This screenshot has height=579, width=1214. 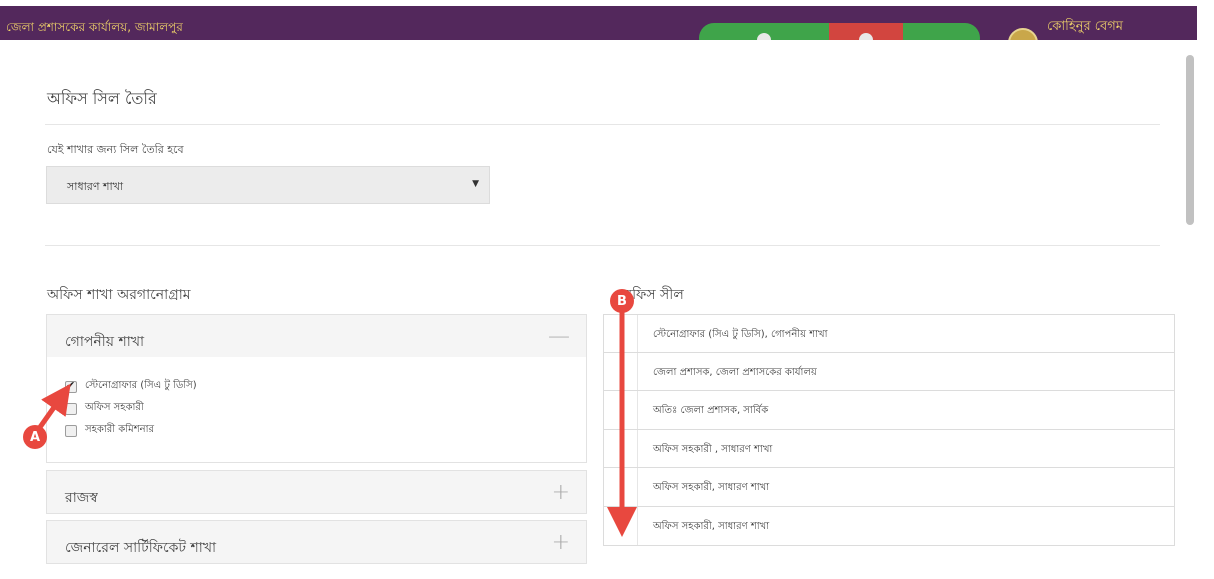 I want to click on page-title: অফিস সিল তৈরি, so click(x=102, y=98).